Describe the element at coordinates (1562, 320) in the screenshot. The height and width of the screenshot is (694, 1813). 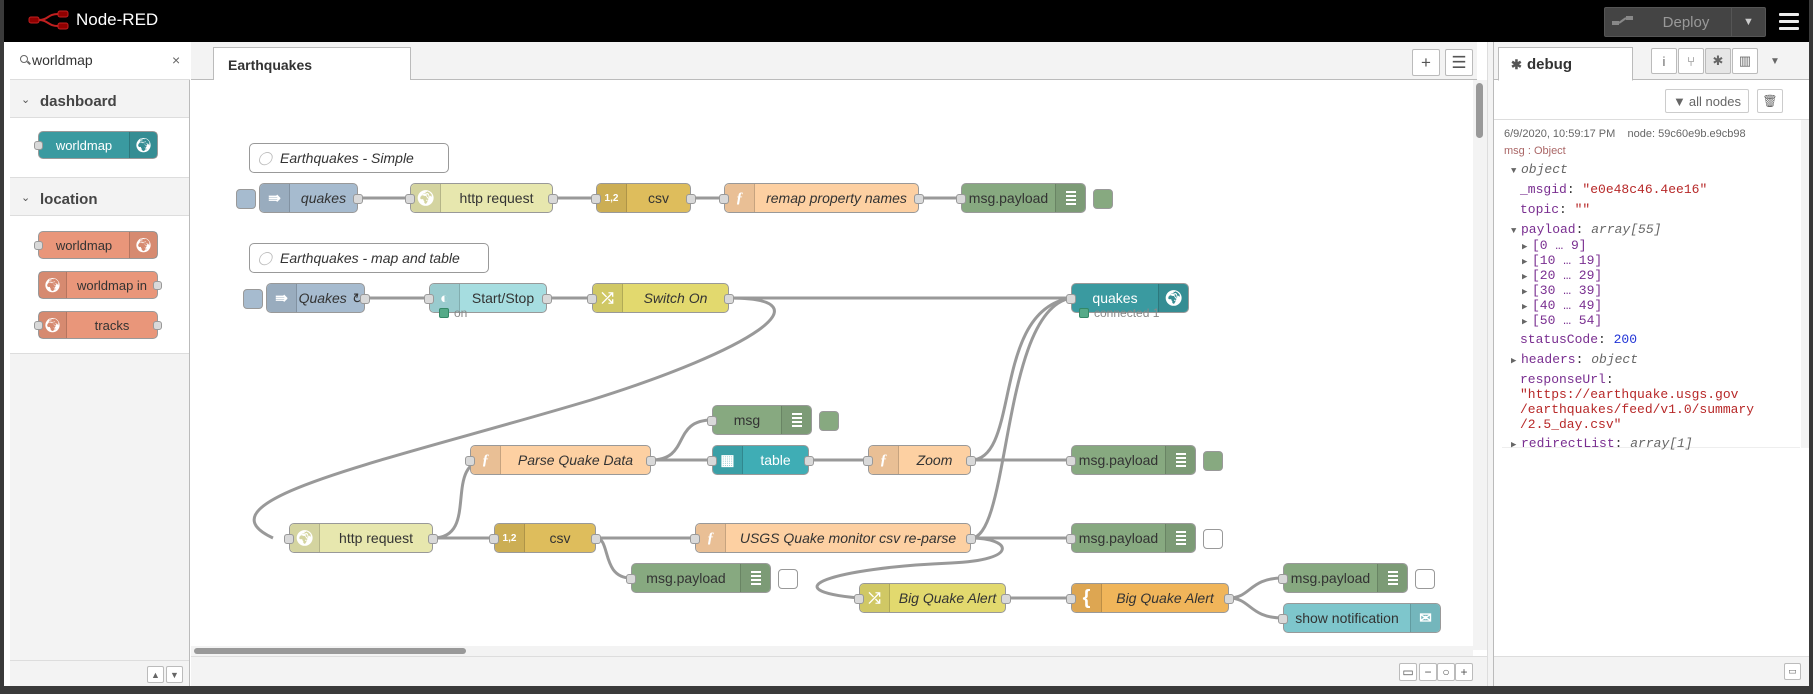
I see `tree-range: ▶ [50 … 54]` at that location.